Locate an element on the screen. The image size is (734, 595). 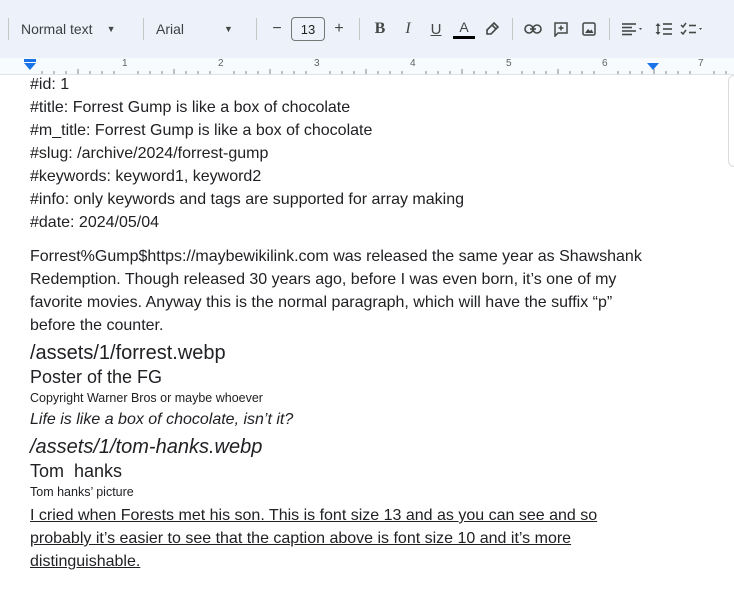
text-color-letter: A is located at coordinates (464, 26).